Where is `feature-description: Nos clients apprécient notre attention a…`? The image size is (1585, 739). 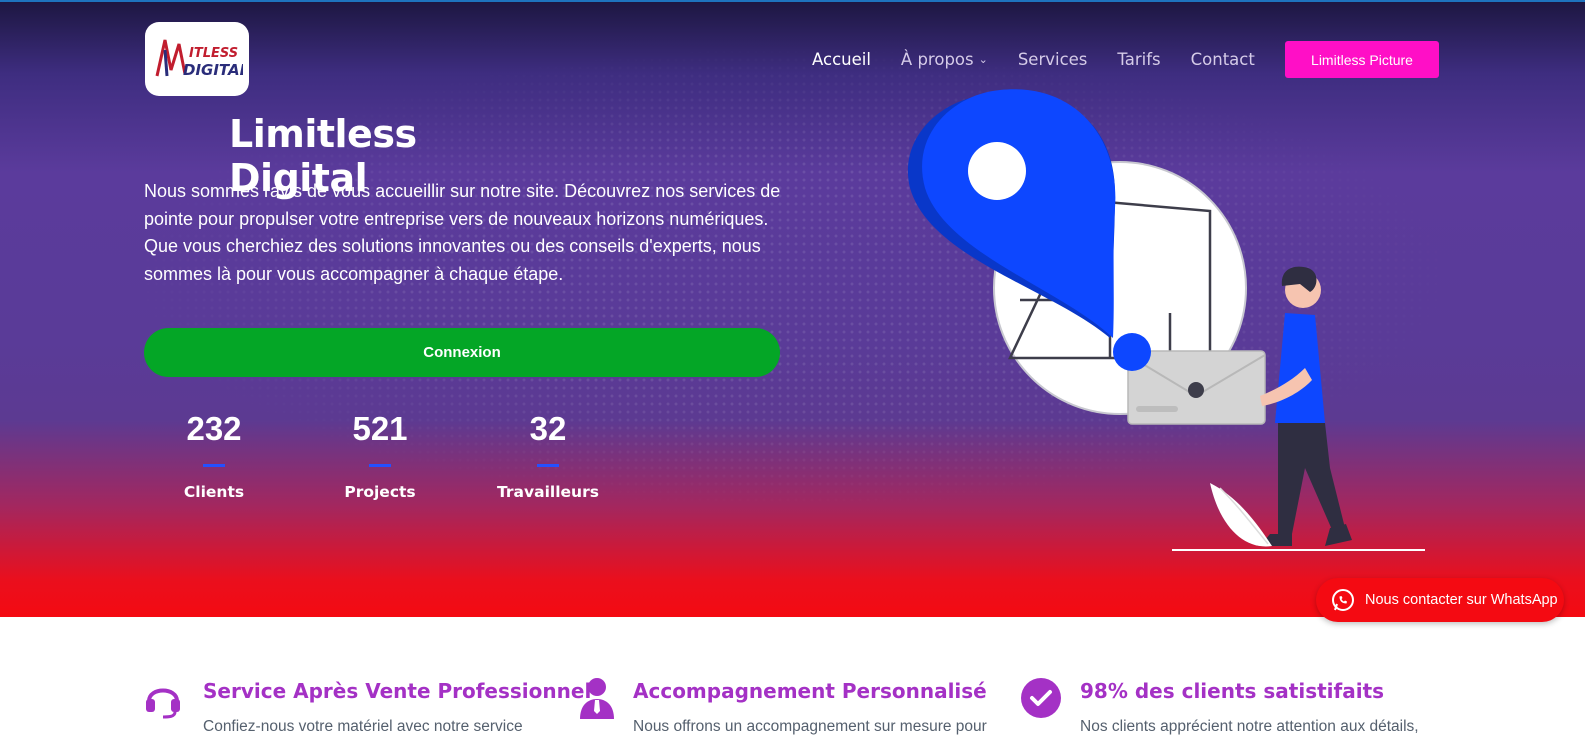 feature-description: Nos clients apprécient notre attention a… is located at coordinates (1249, 726).